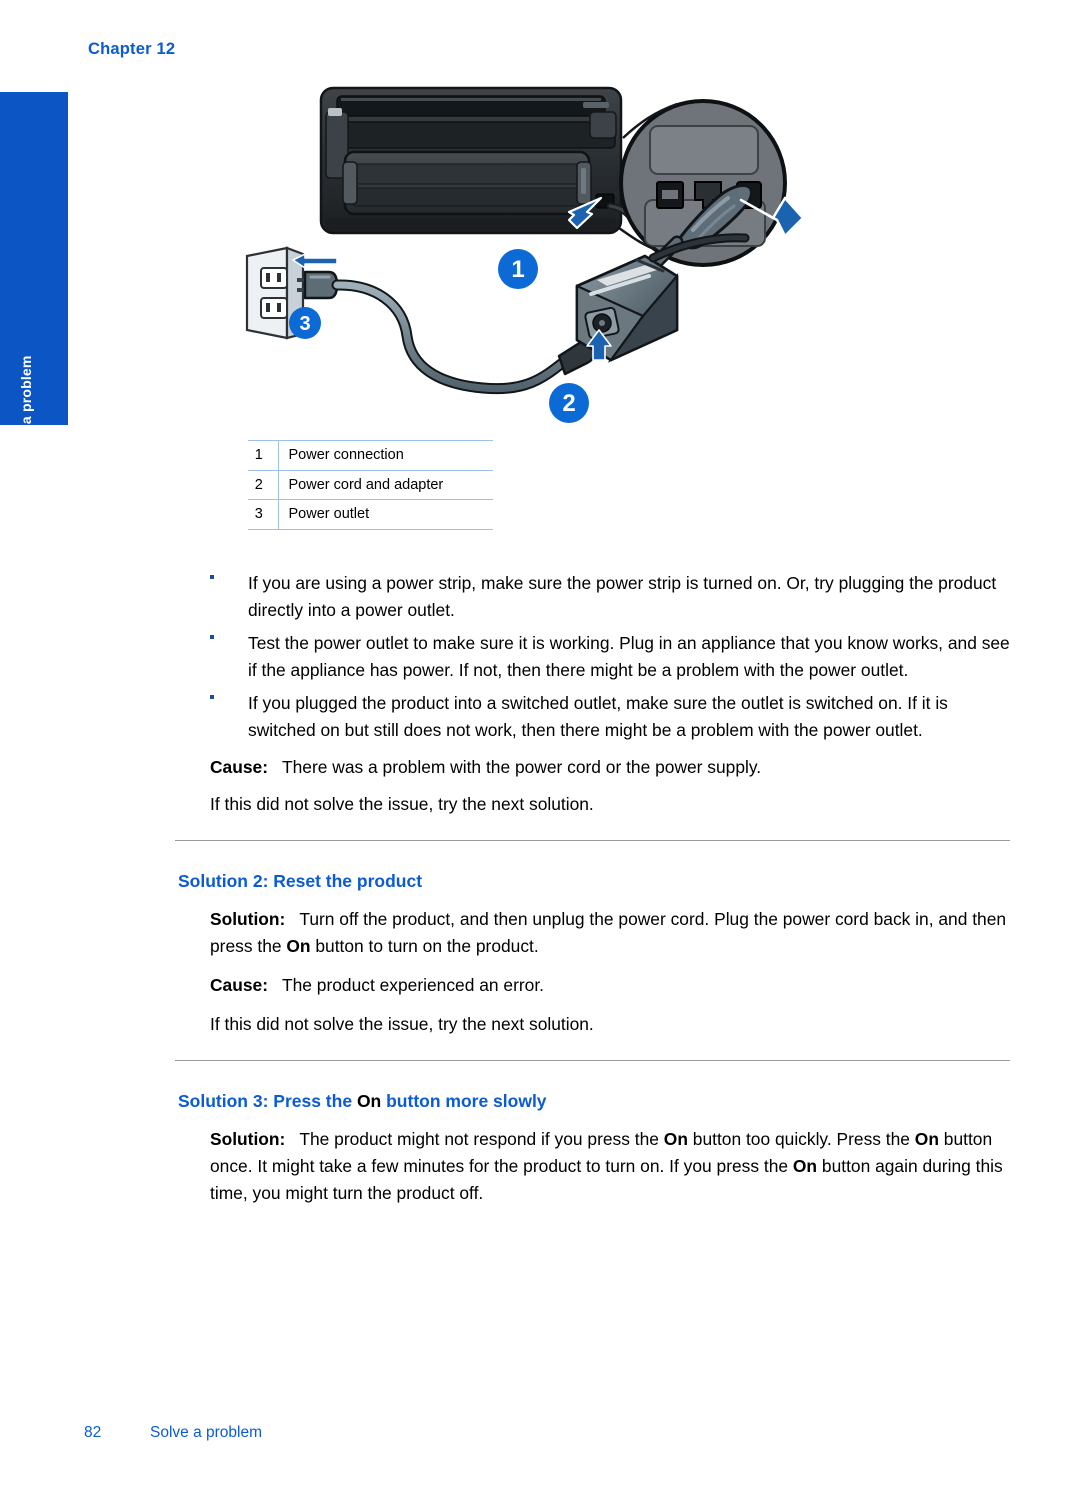 The width and height of the screenshot is (1080, 1495). I want to click on solution-2-cause: Cause: The product experienced an error., so click(540, 985).